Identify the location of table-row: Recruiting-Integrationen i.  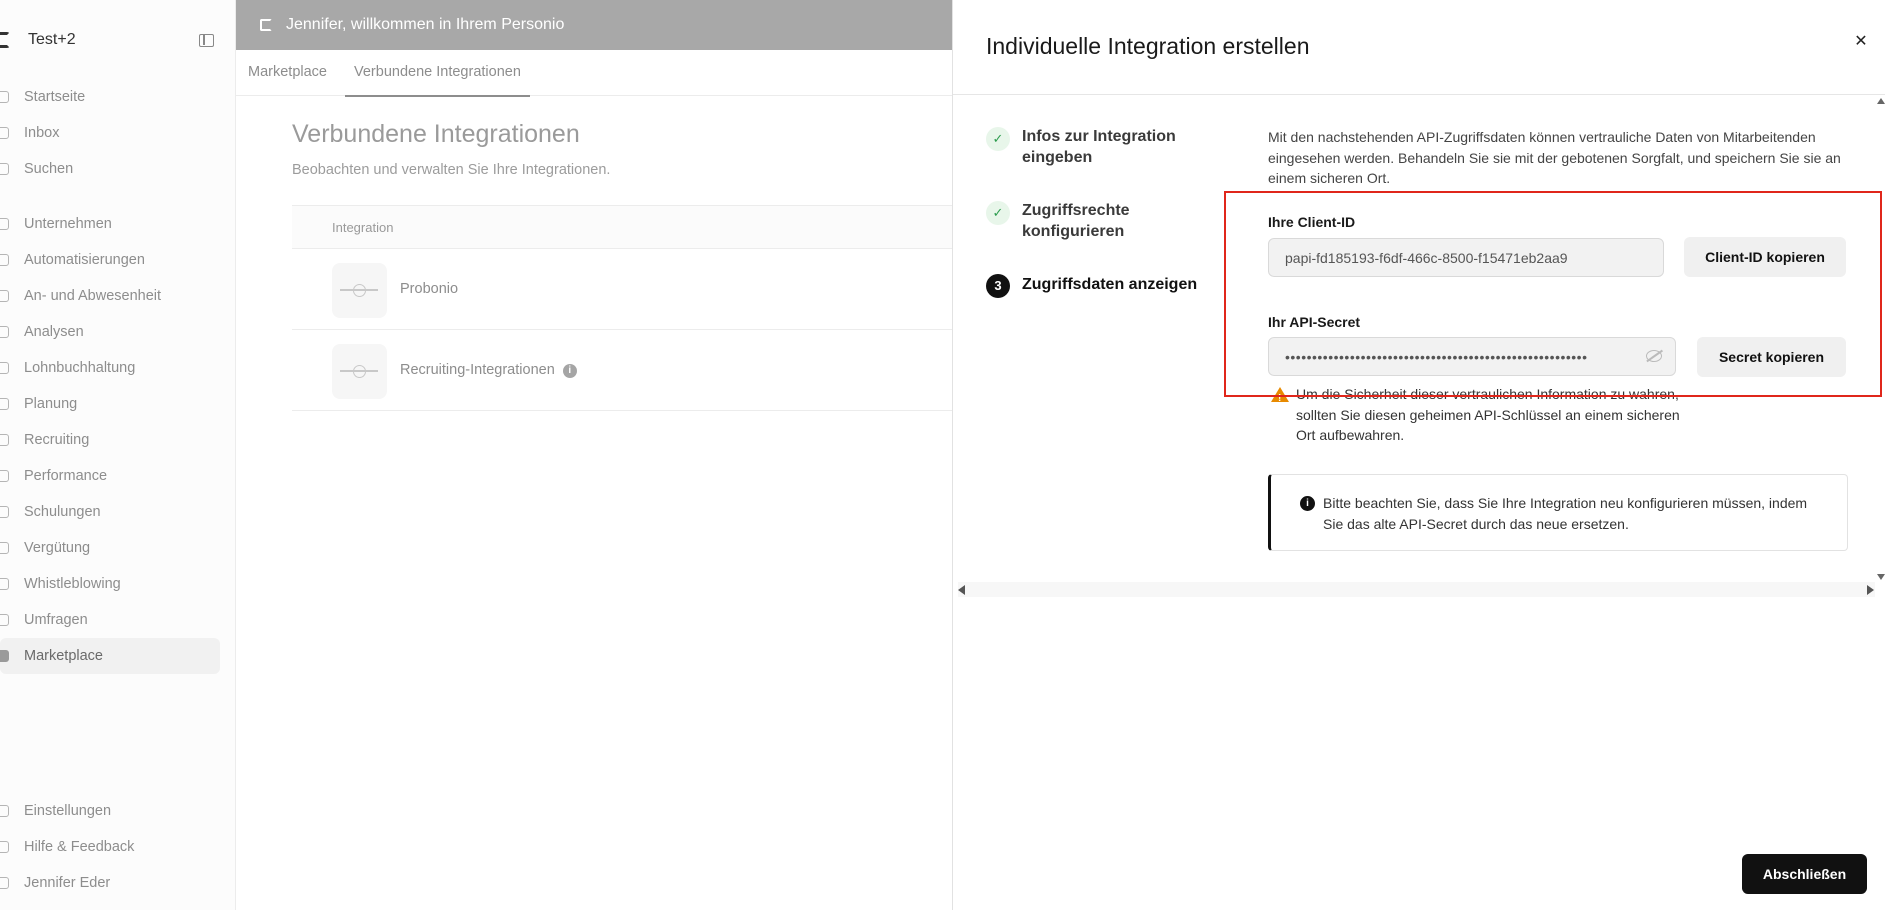
(622, 370).